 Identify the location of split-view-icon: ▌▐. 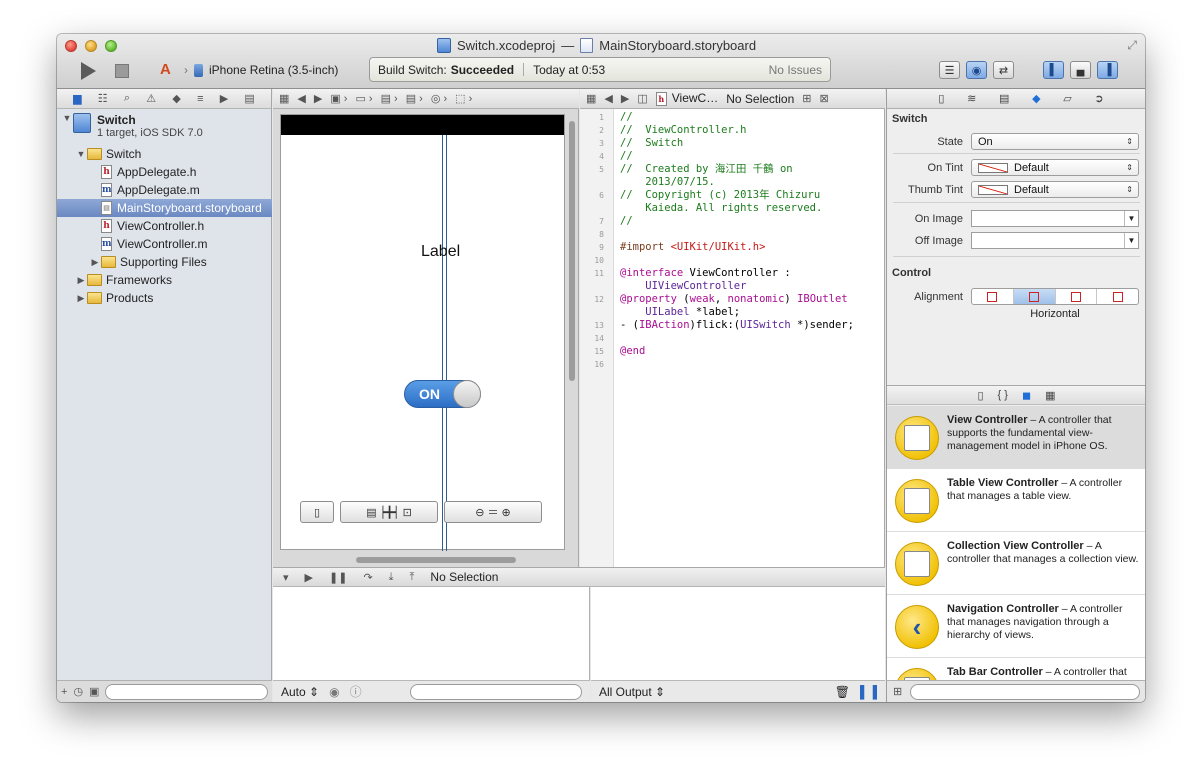
(868, 692).